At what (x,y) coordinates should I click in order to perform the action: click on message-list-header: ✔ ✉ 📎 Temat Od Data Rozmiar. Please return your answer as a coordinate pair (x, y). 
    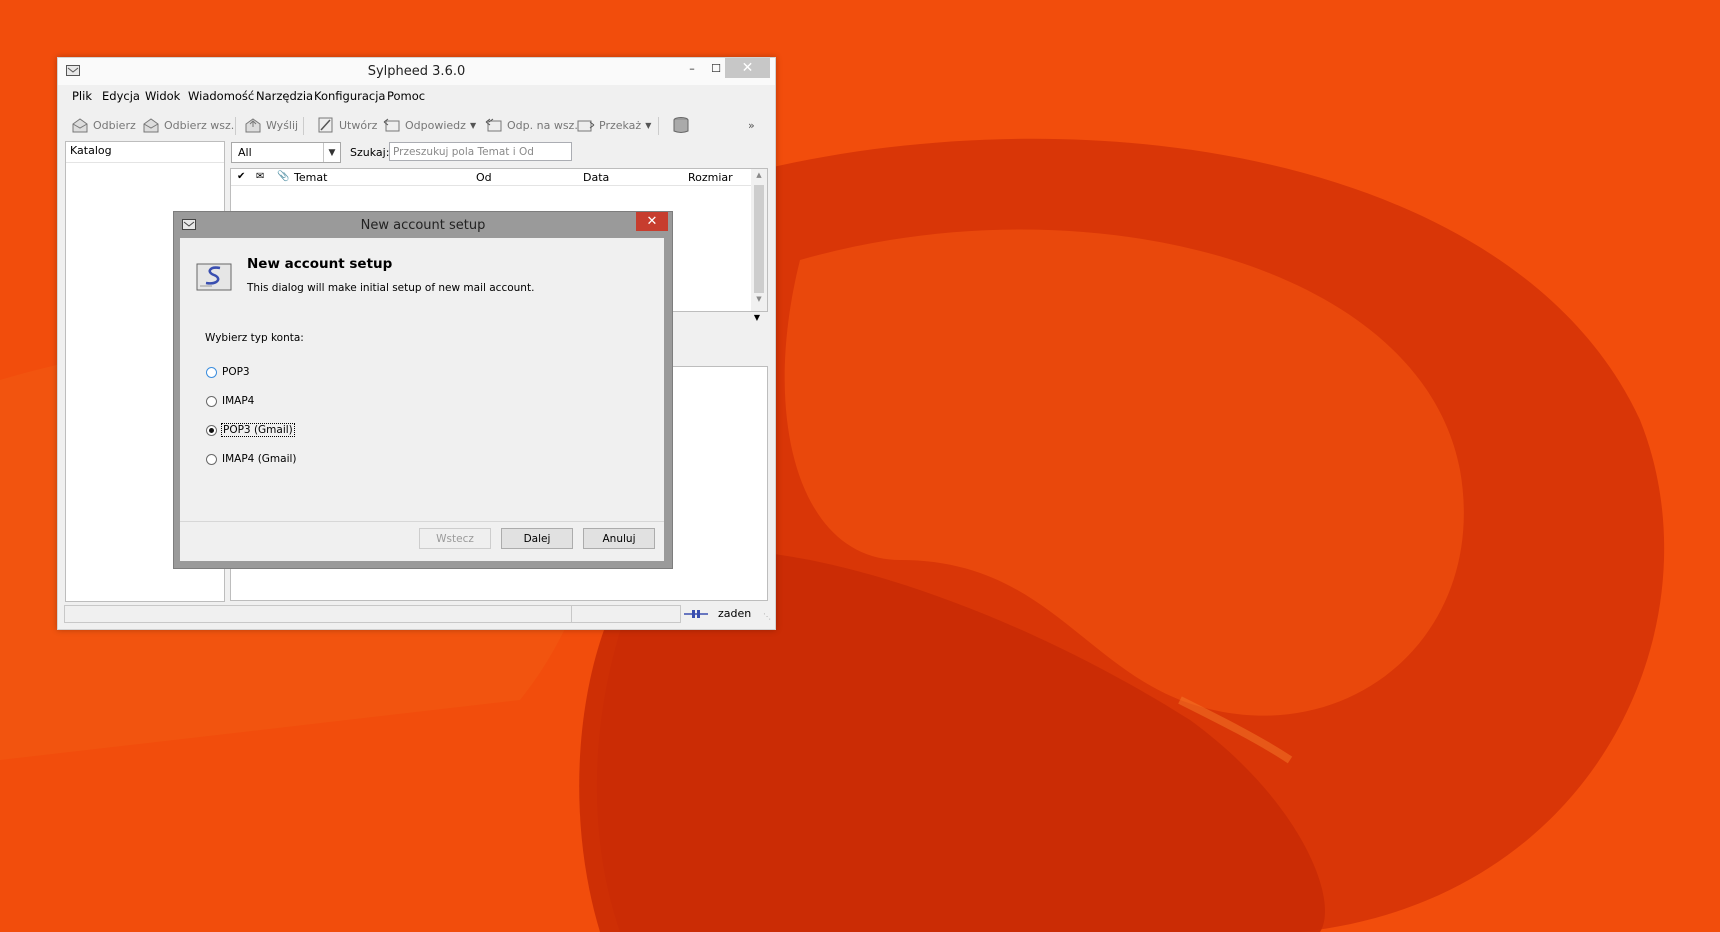
    Looking at the image, I should click on (491, 177).